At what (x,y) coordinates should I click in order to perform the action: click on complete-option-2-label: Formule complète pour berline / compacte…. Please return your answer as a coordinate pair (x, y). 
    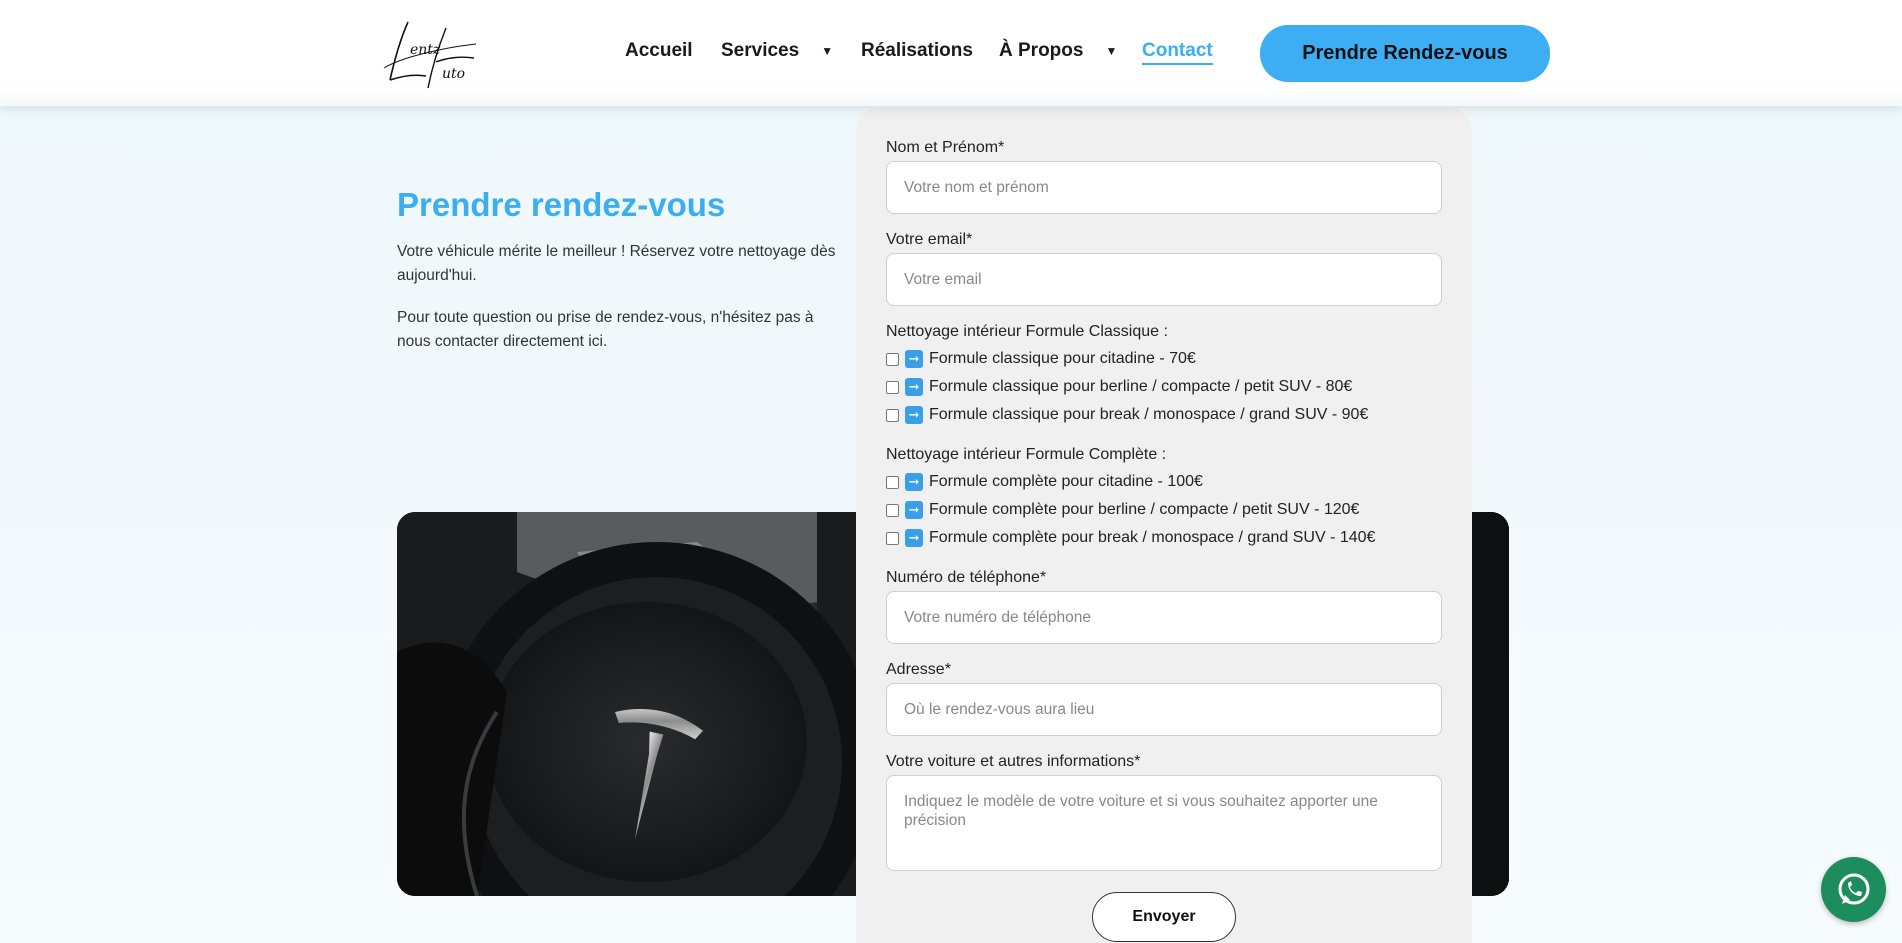
    Looking at the image, I should click on (1144, 509).